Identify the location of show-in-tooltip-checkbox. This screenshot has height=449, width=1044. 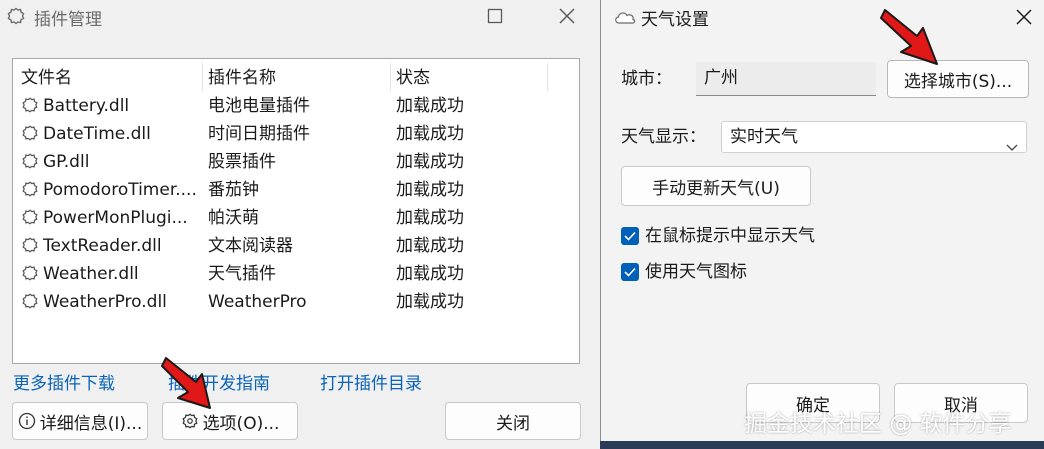
(630, 236).